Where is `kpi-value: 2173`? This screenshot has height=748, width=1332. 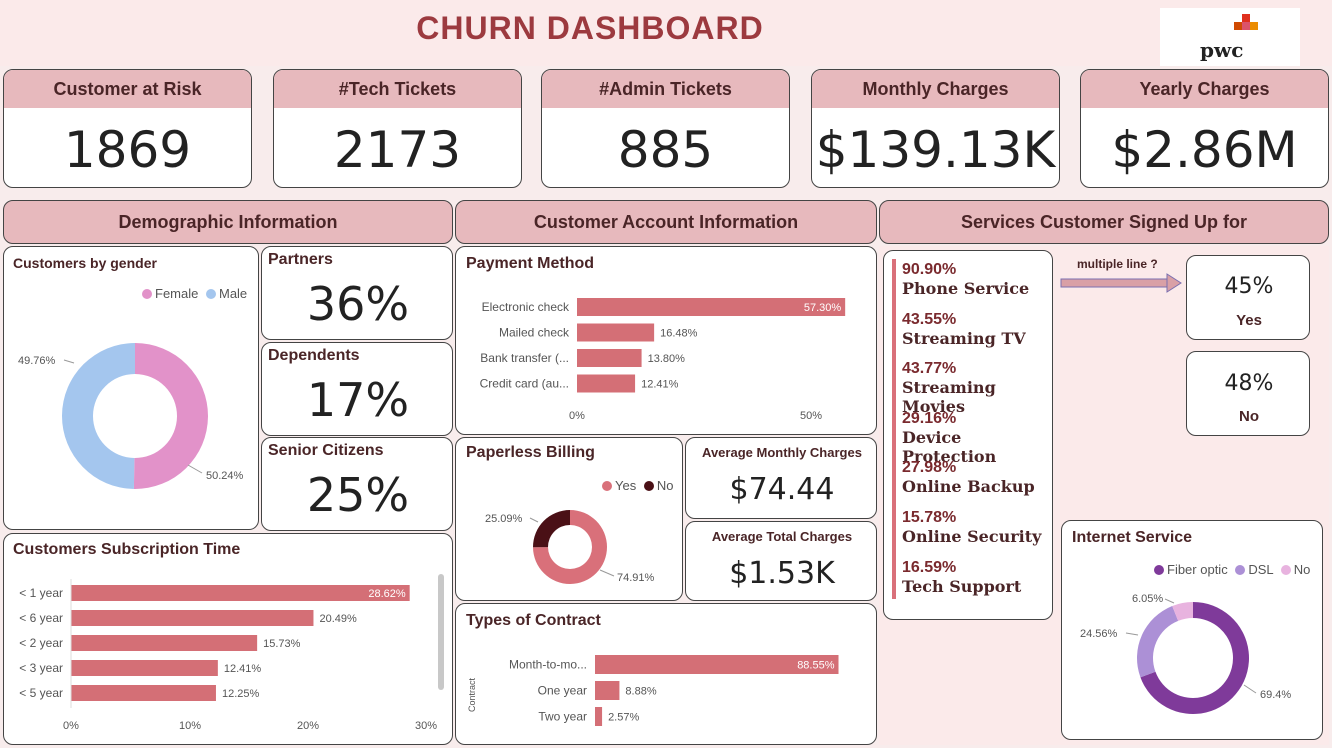 kpi-value: 2173 is located at coordinates (397, 150).